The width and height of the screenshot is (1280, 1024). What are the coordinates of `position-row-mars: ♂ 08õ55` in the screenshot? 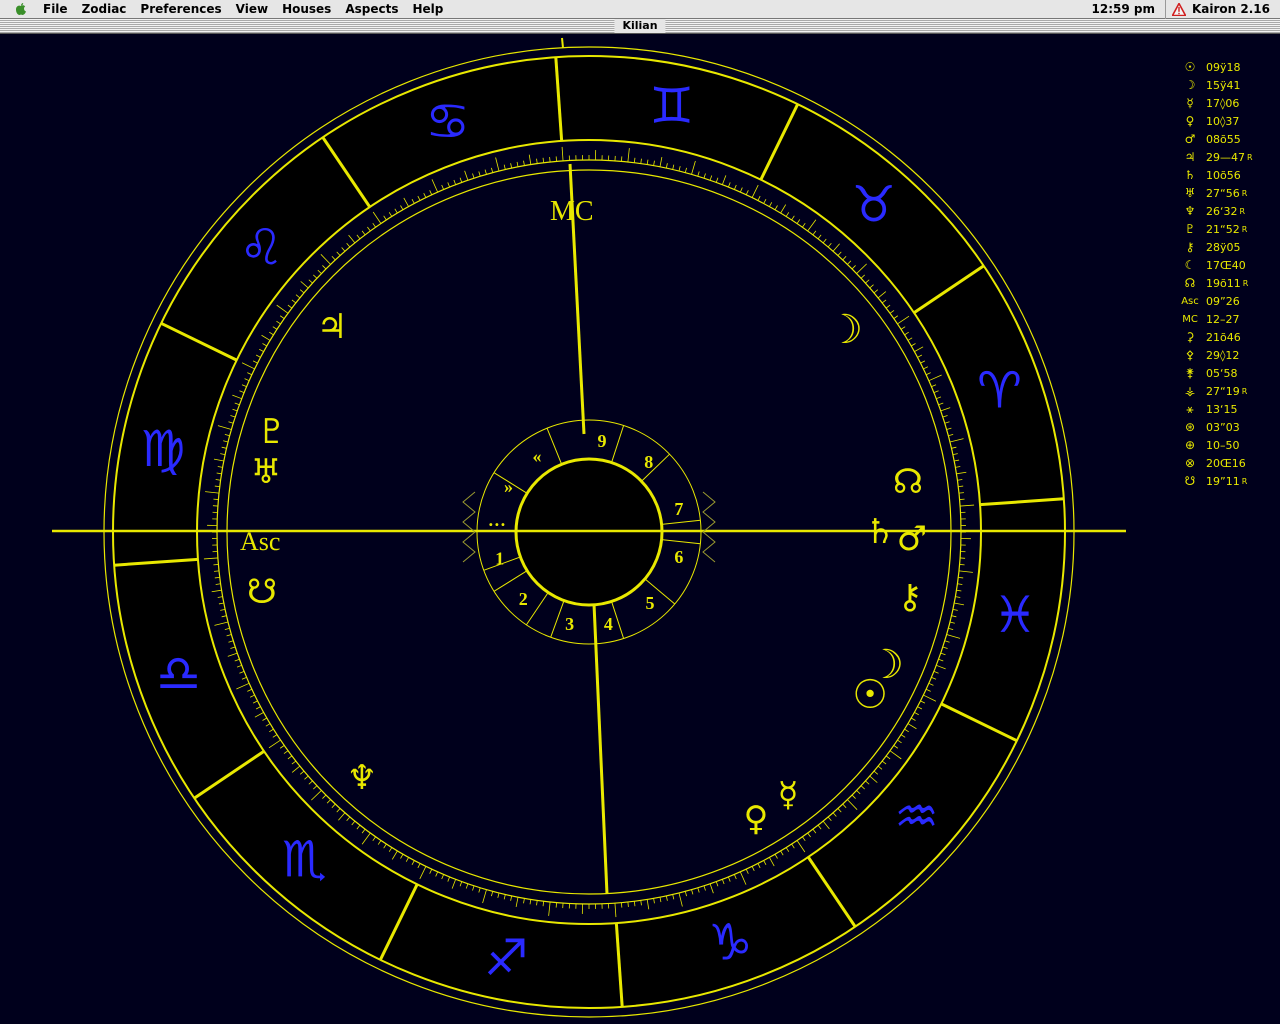 It's located at (1228, 139).